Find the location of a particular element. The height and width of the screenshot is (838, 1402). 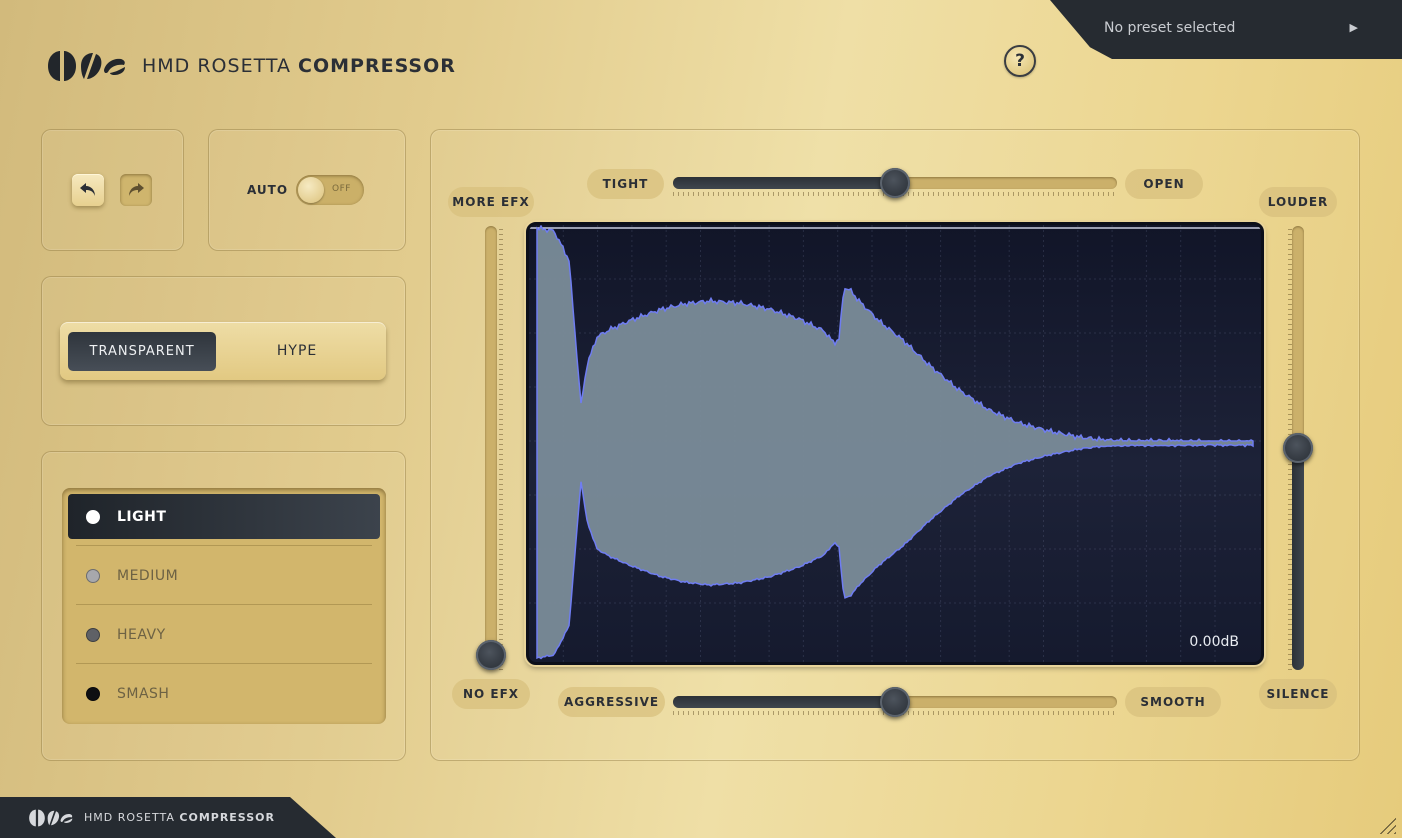

footer-title-product: COMPRESSOR is located at coordinates (227, 817).